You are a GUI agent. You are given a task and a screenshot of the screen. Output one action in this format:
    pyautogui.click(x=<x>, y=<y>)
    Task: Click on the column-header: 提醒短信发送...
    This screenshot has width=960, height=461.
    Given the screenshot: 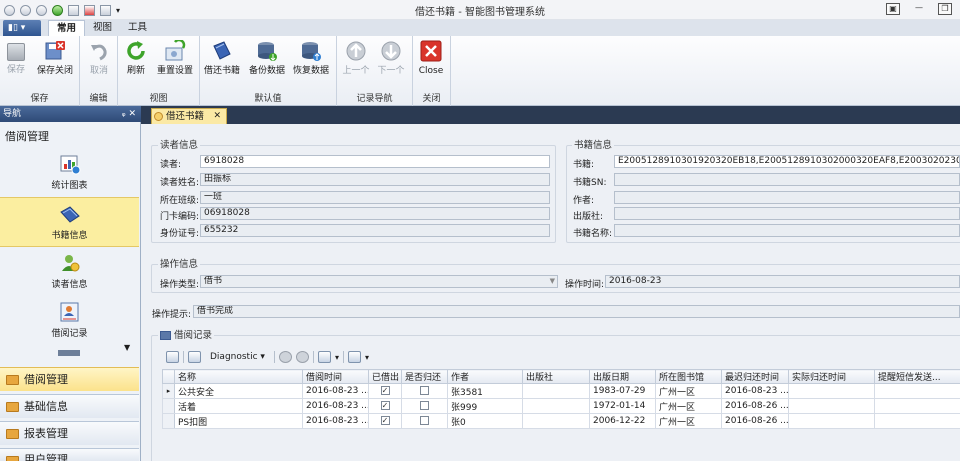 What is the action you would take?
    pyautogui.click(x=917, y=376)
    